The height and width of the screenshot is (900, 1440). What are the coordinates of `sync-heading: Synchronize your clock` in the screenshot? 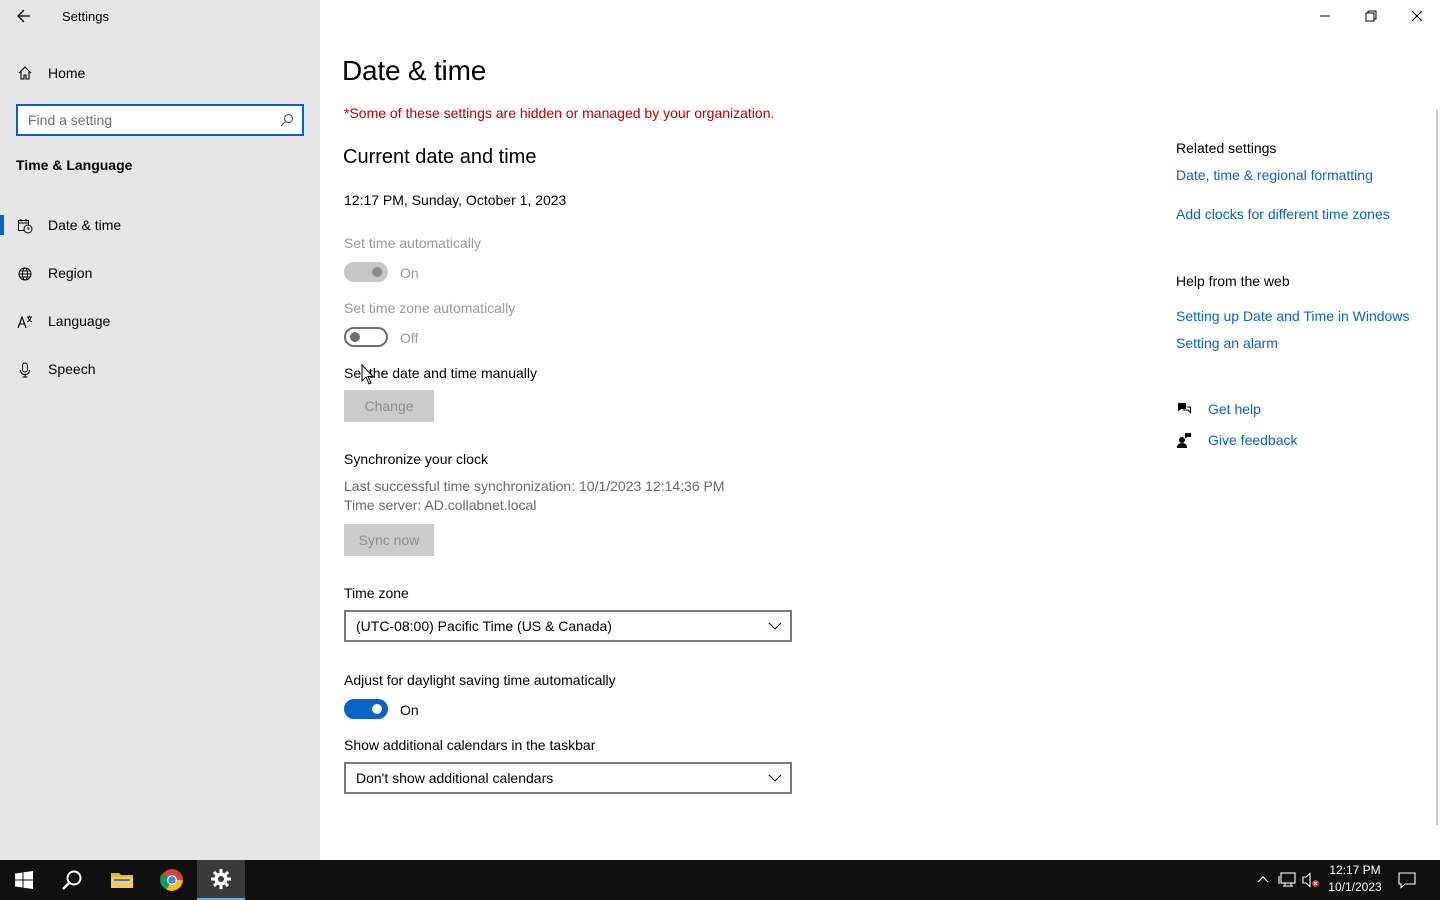 It's located at (416, 459).